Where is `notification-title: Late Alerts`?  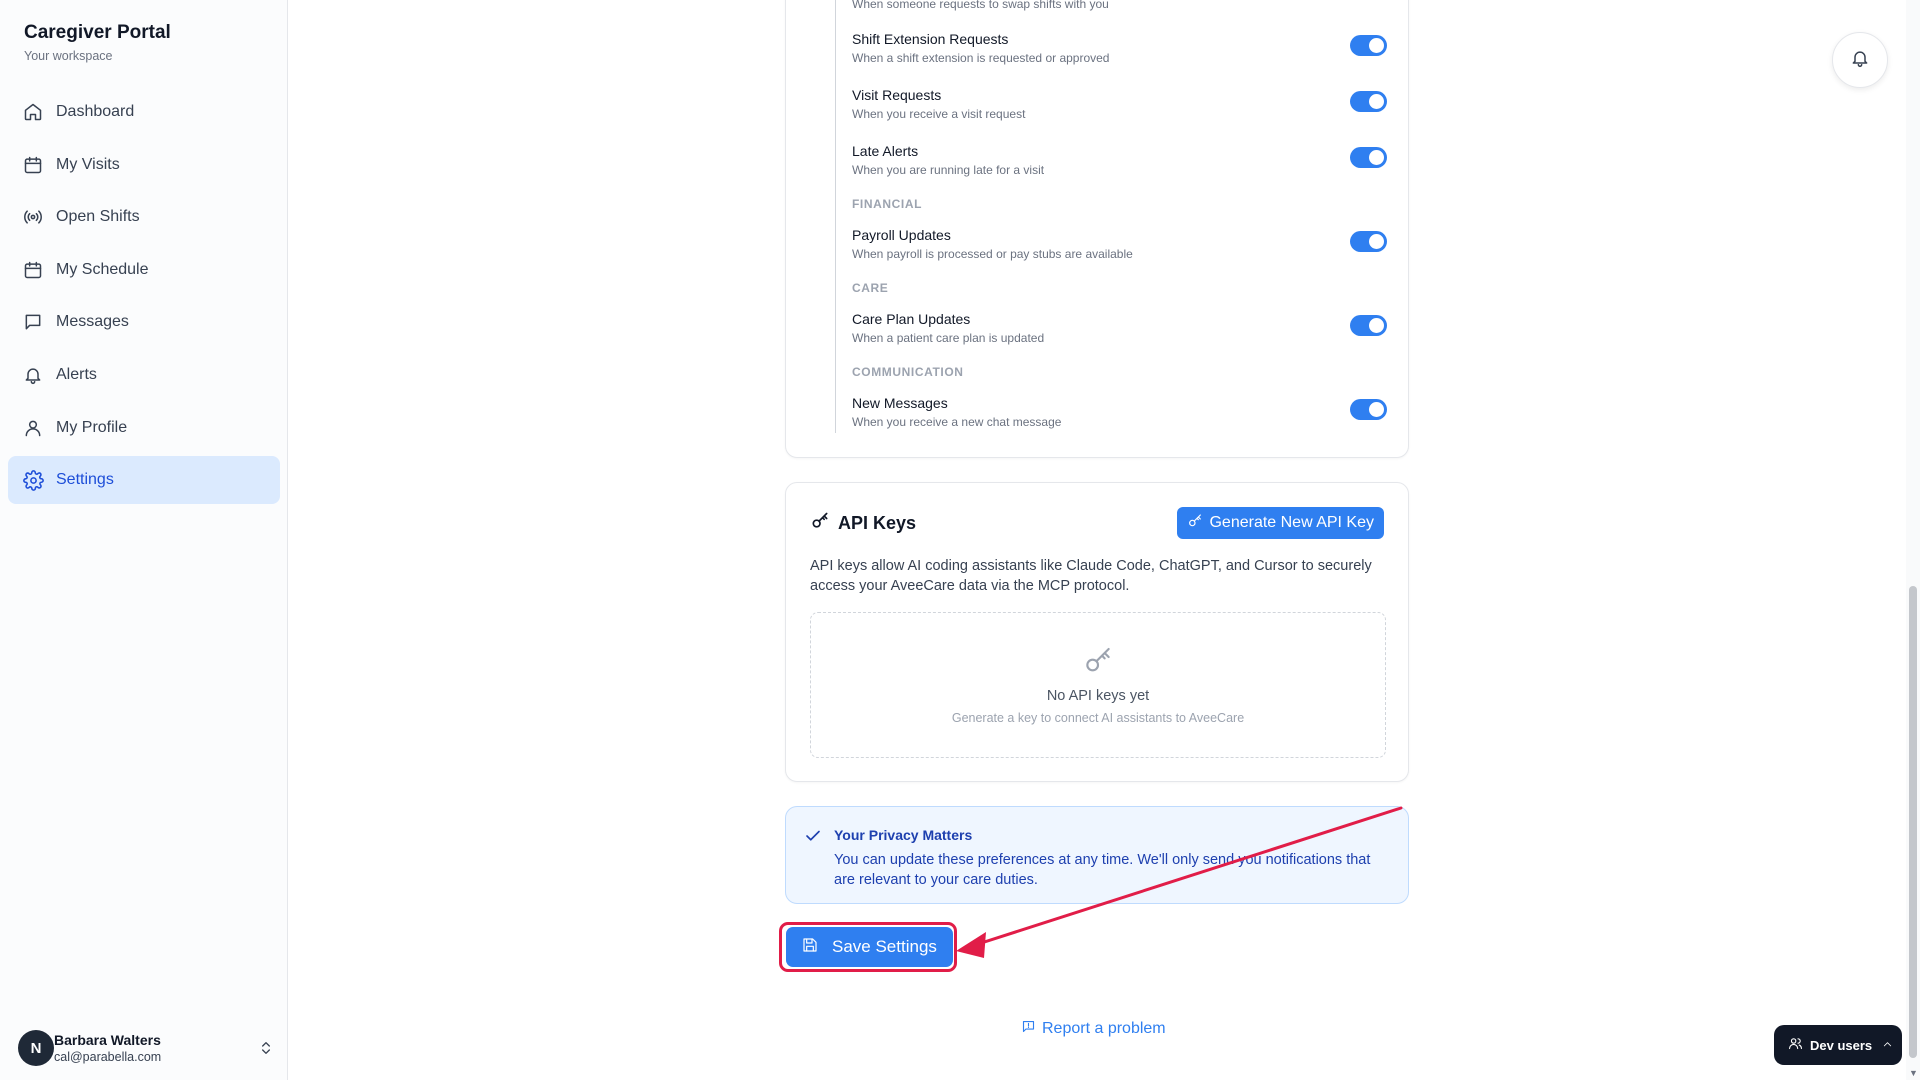 notification-title: Late Alerts is located at coordinates (885, 151).